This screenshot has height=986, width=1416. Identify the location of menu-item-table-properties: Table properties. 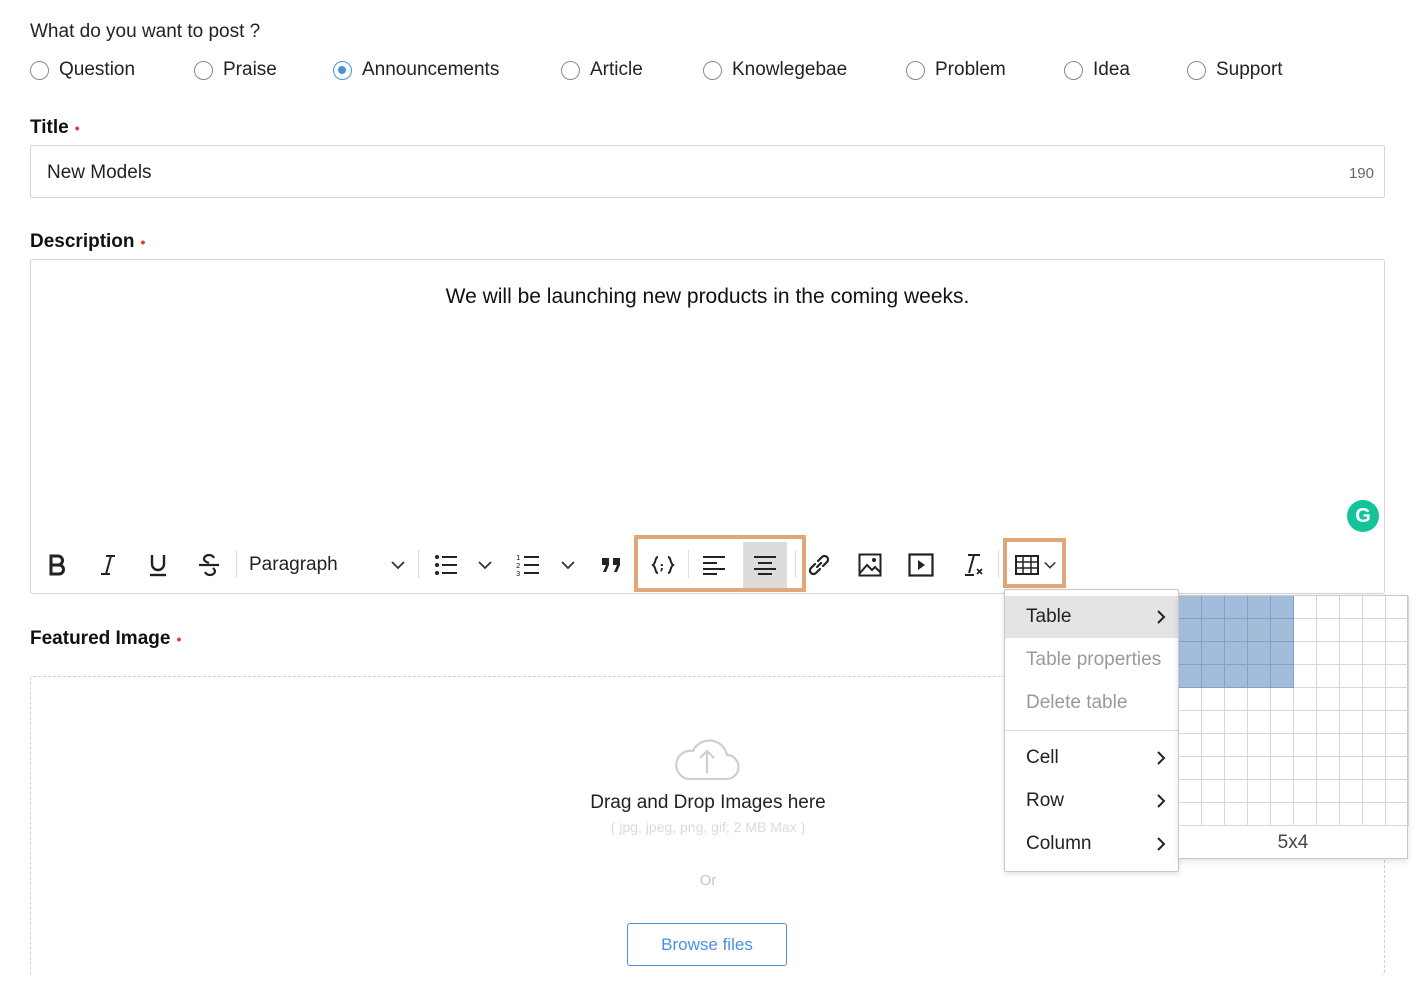
(1091, 660).